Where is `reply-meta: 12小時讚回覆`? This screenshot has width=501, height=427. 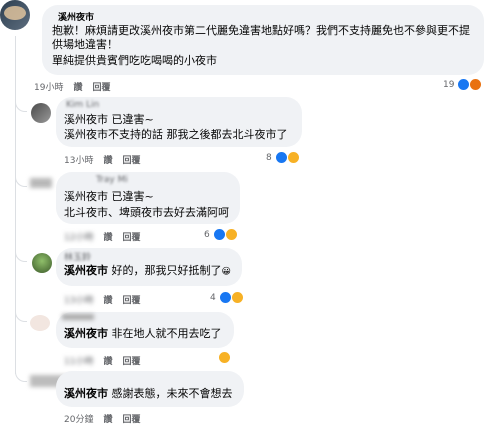
reply-meta: 12小時讚回覆 is located at coordinates (107, 236).